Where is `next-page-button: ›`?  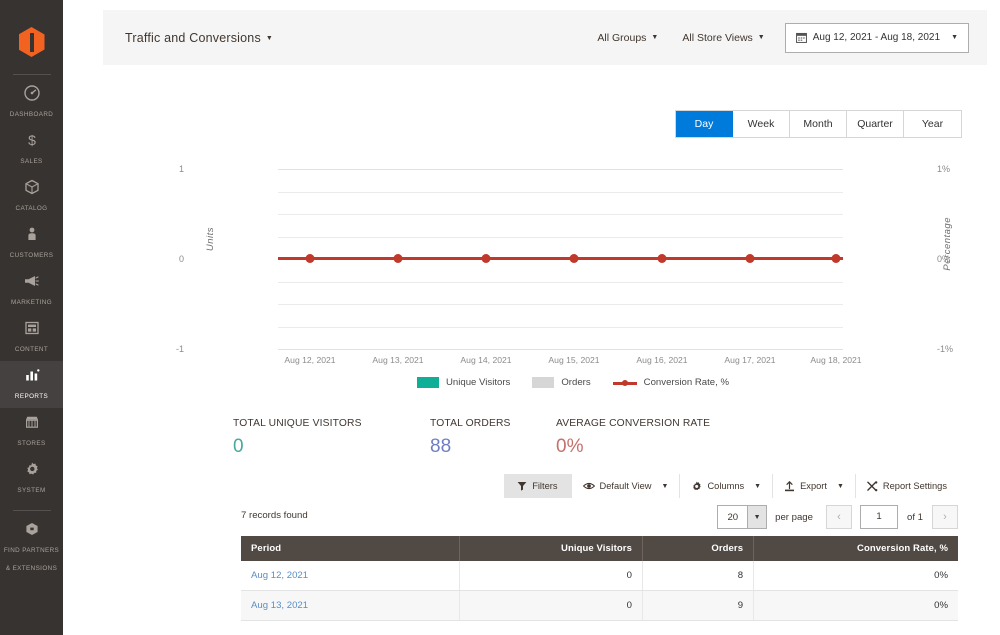 next-page-button: › is located at coordinates (945, 517).